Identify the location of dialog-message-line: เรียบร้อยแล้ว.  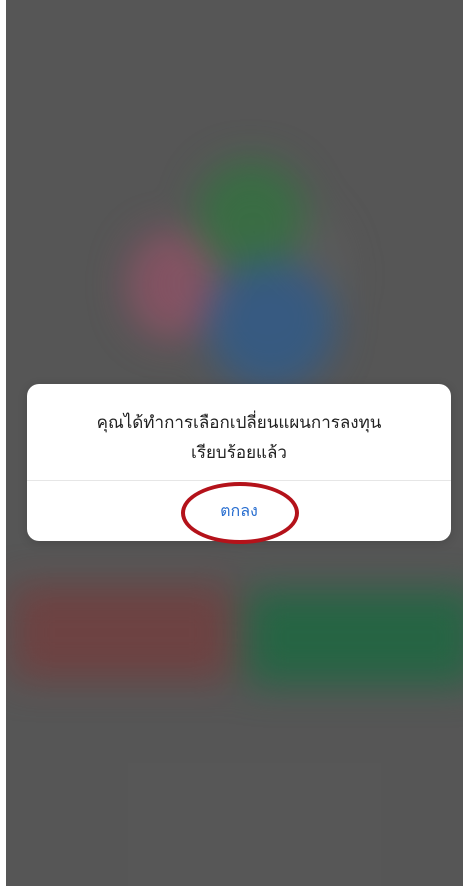
(239, 453).